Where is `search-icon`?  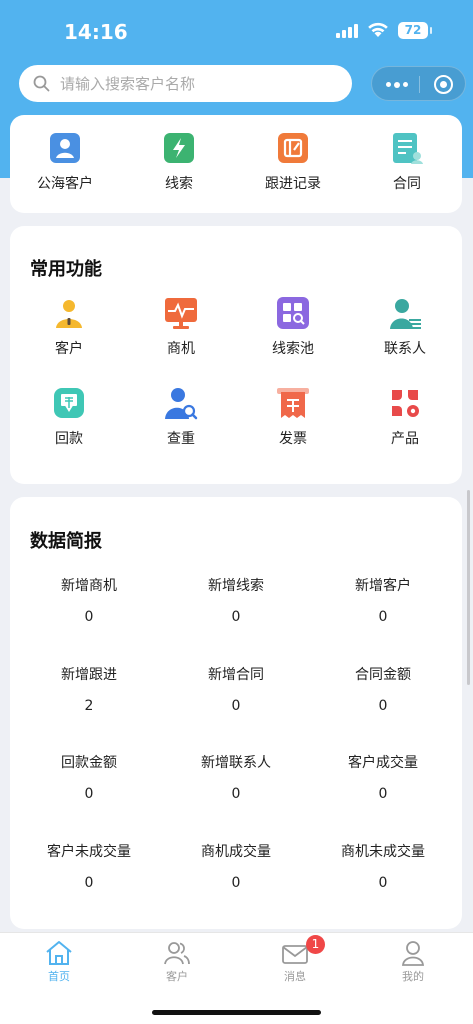
search-icon is located at coordinates (41, 83).